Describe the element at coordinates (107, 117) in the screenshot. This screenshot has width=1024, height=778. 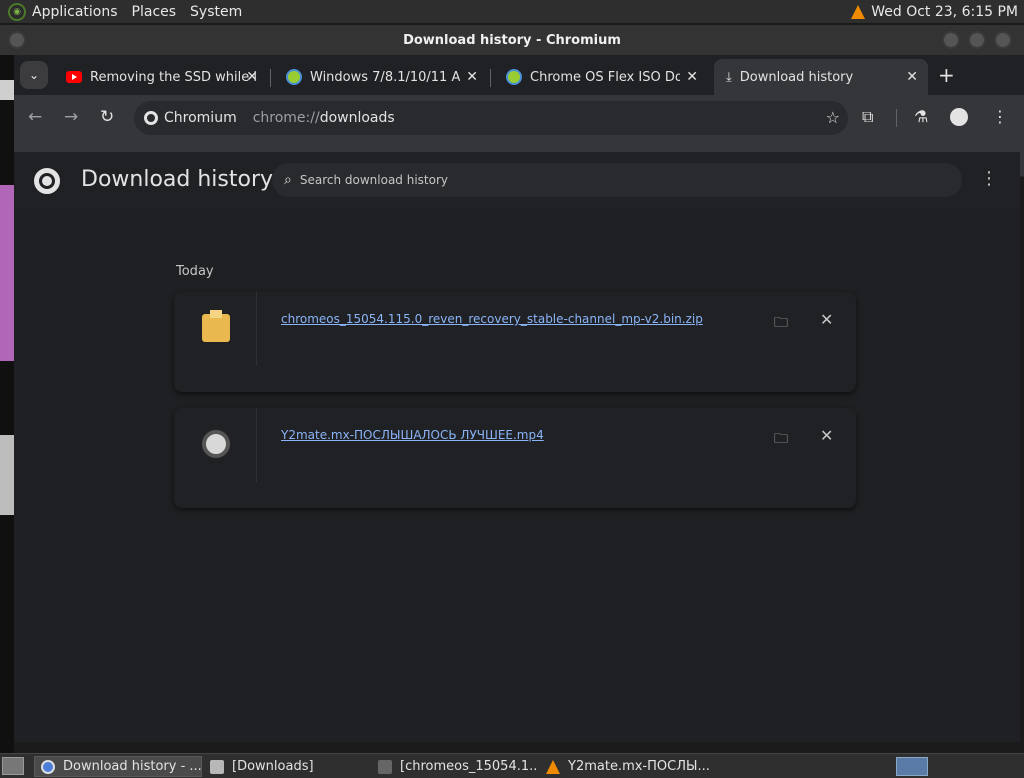
I see `reload-icon: ↻` at that location.